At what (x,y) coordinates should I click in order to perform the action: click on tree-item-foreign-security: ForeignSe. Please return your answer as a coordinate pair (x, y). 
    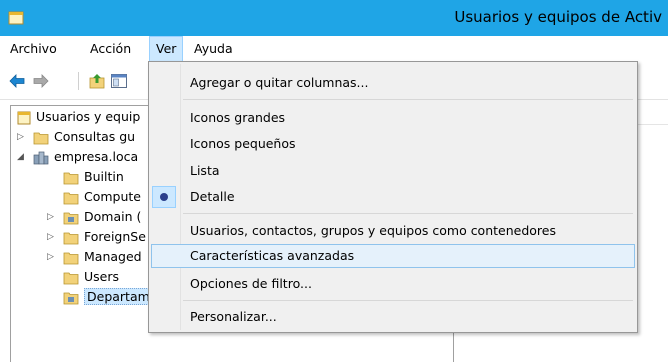
    Looking at the image, I should click on (104, 237).